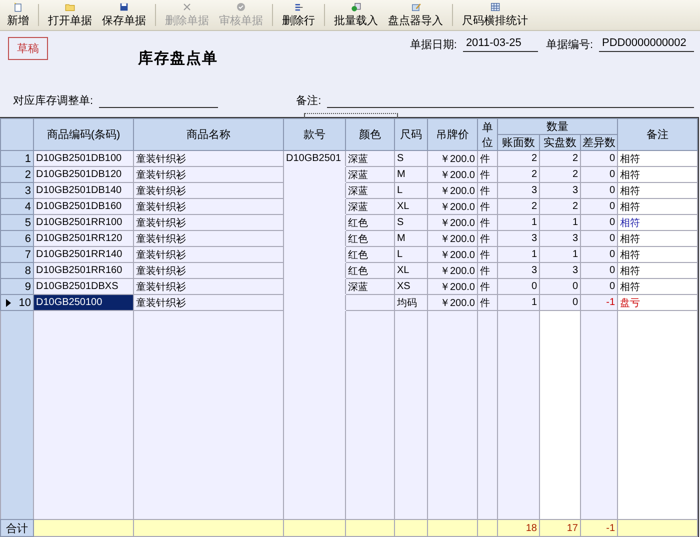 The image size is (700, 537). What do you see at coordinates (17, 302) in the screenshot?
I see `row-header: 10` at bounding box center [17, 302].